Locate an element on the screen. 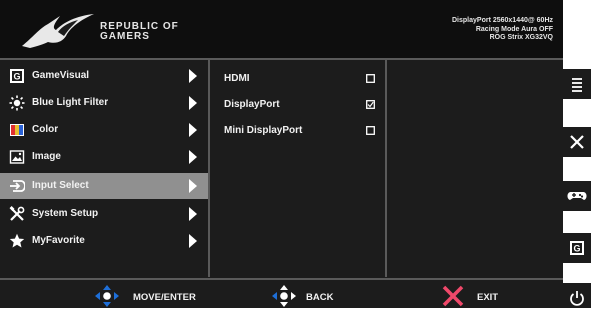 Image resolution: width=591 pixels, height=310 pixels. side-power-button is located at coordinates (577, 295).